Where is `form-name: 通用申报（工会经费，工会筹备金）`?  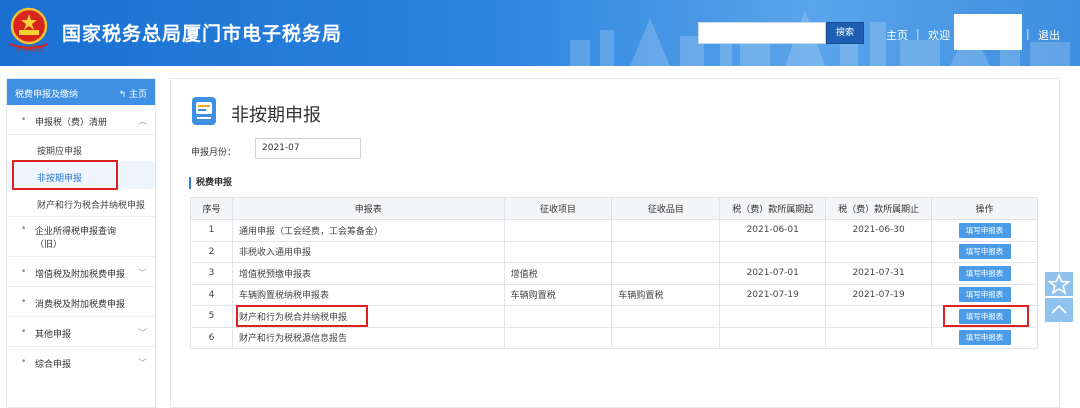 form-name: 通用申报（工会经费，工会筹备金） is located at coordinates (368, 230).